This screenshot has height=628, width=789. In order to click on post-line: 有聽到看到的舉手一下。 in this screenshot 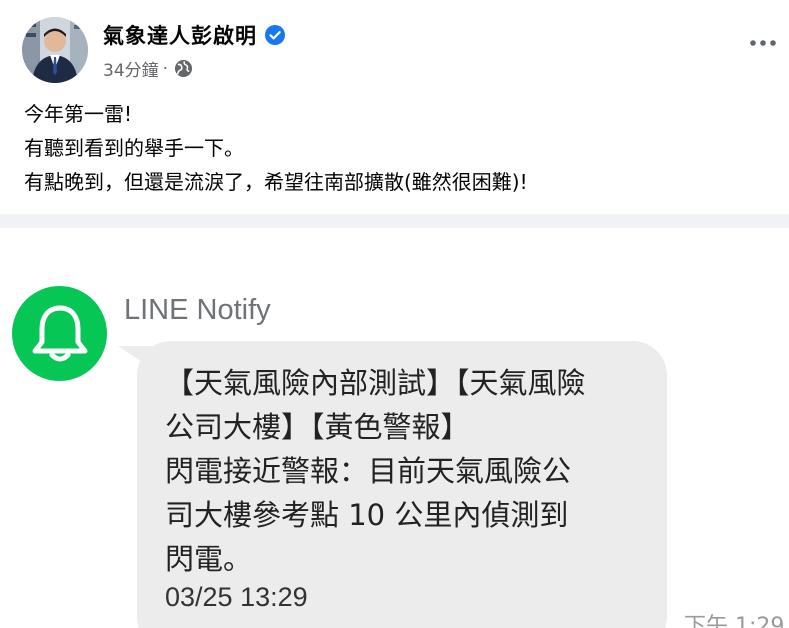, I will do `click(134, 148)`.